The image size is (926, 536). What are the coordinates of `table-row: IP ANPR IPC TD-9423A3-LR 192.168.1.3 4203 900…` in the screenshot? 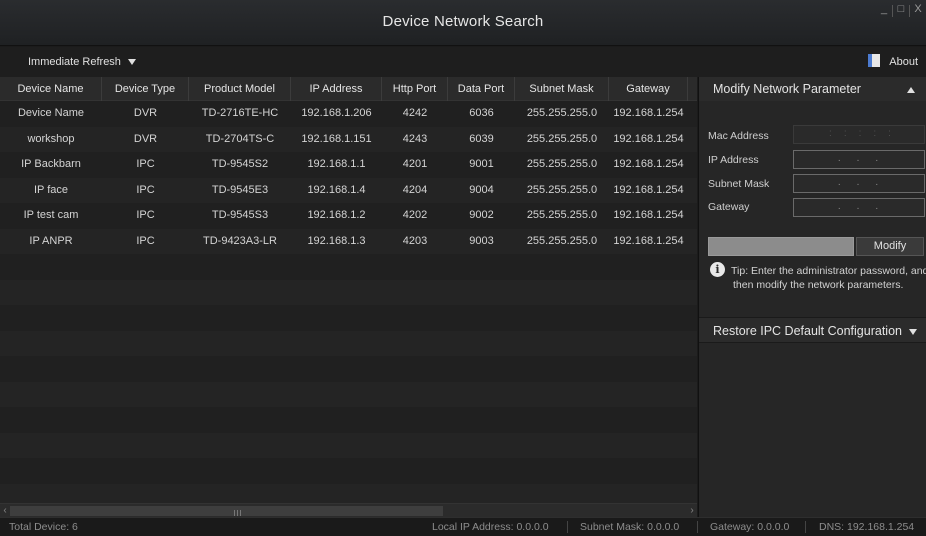 It's located at (348, 241).